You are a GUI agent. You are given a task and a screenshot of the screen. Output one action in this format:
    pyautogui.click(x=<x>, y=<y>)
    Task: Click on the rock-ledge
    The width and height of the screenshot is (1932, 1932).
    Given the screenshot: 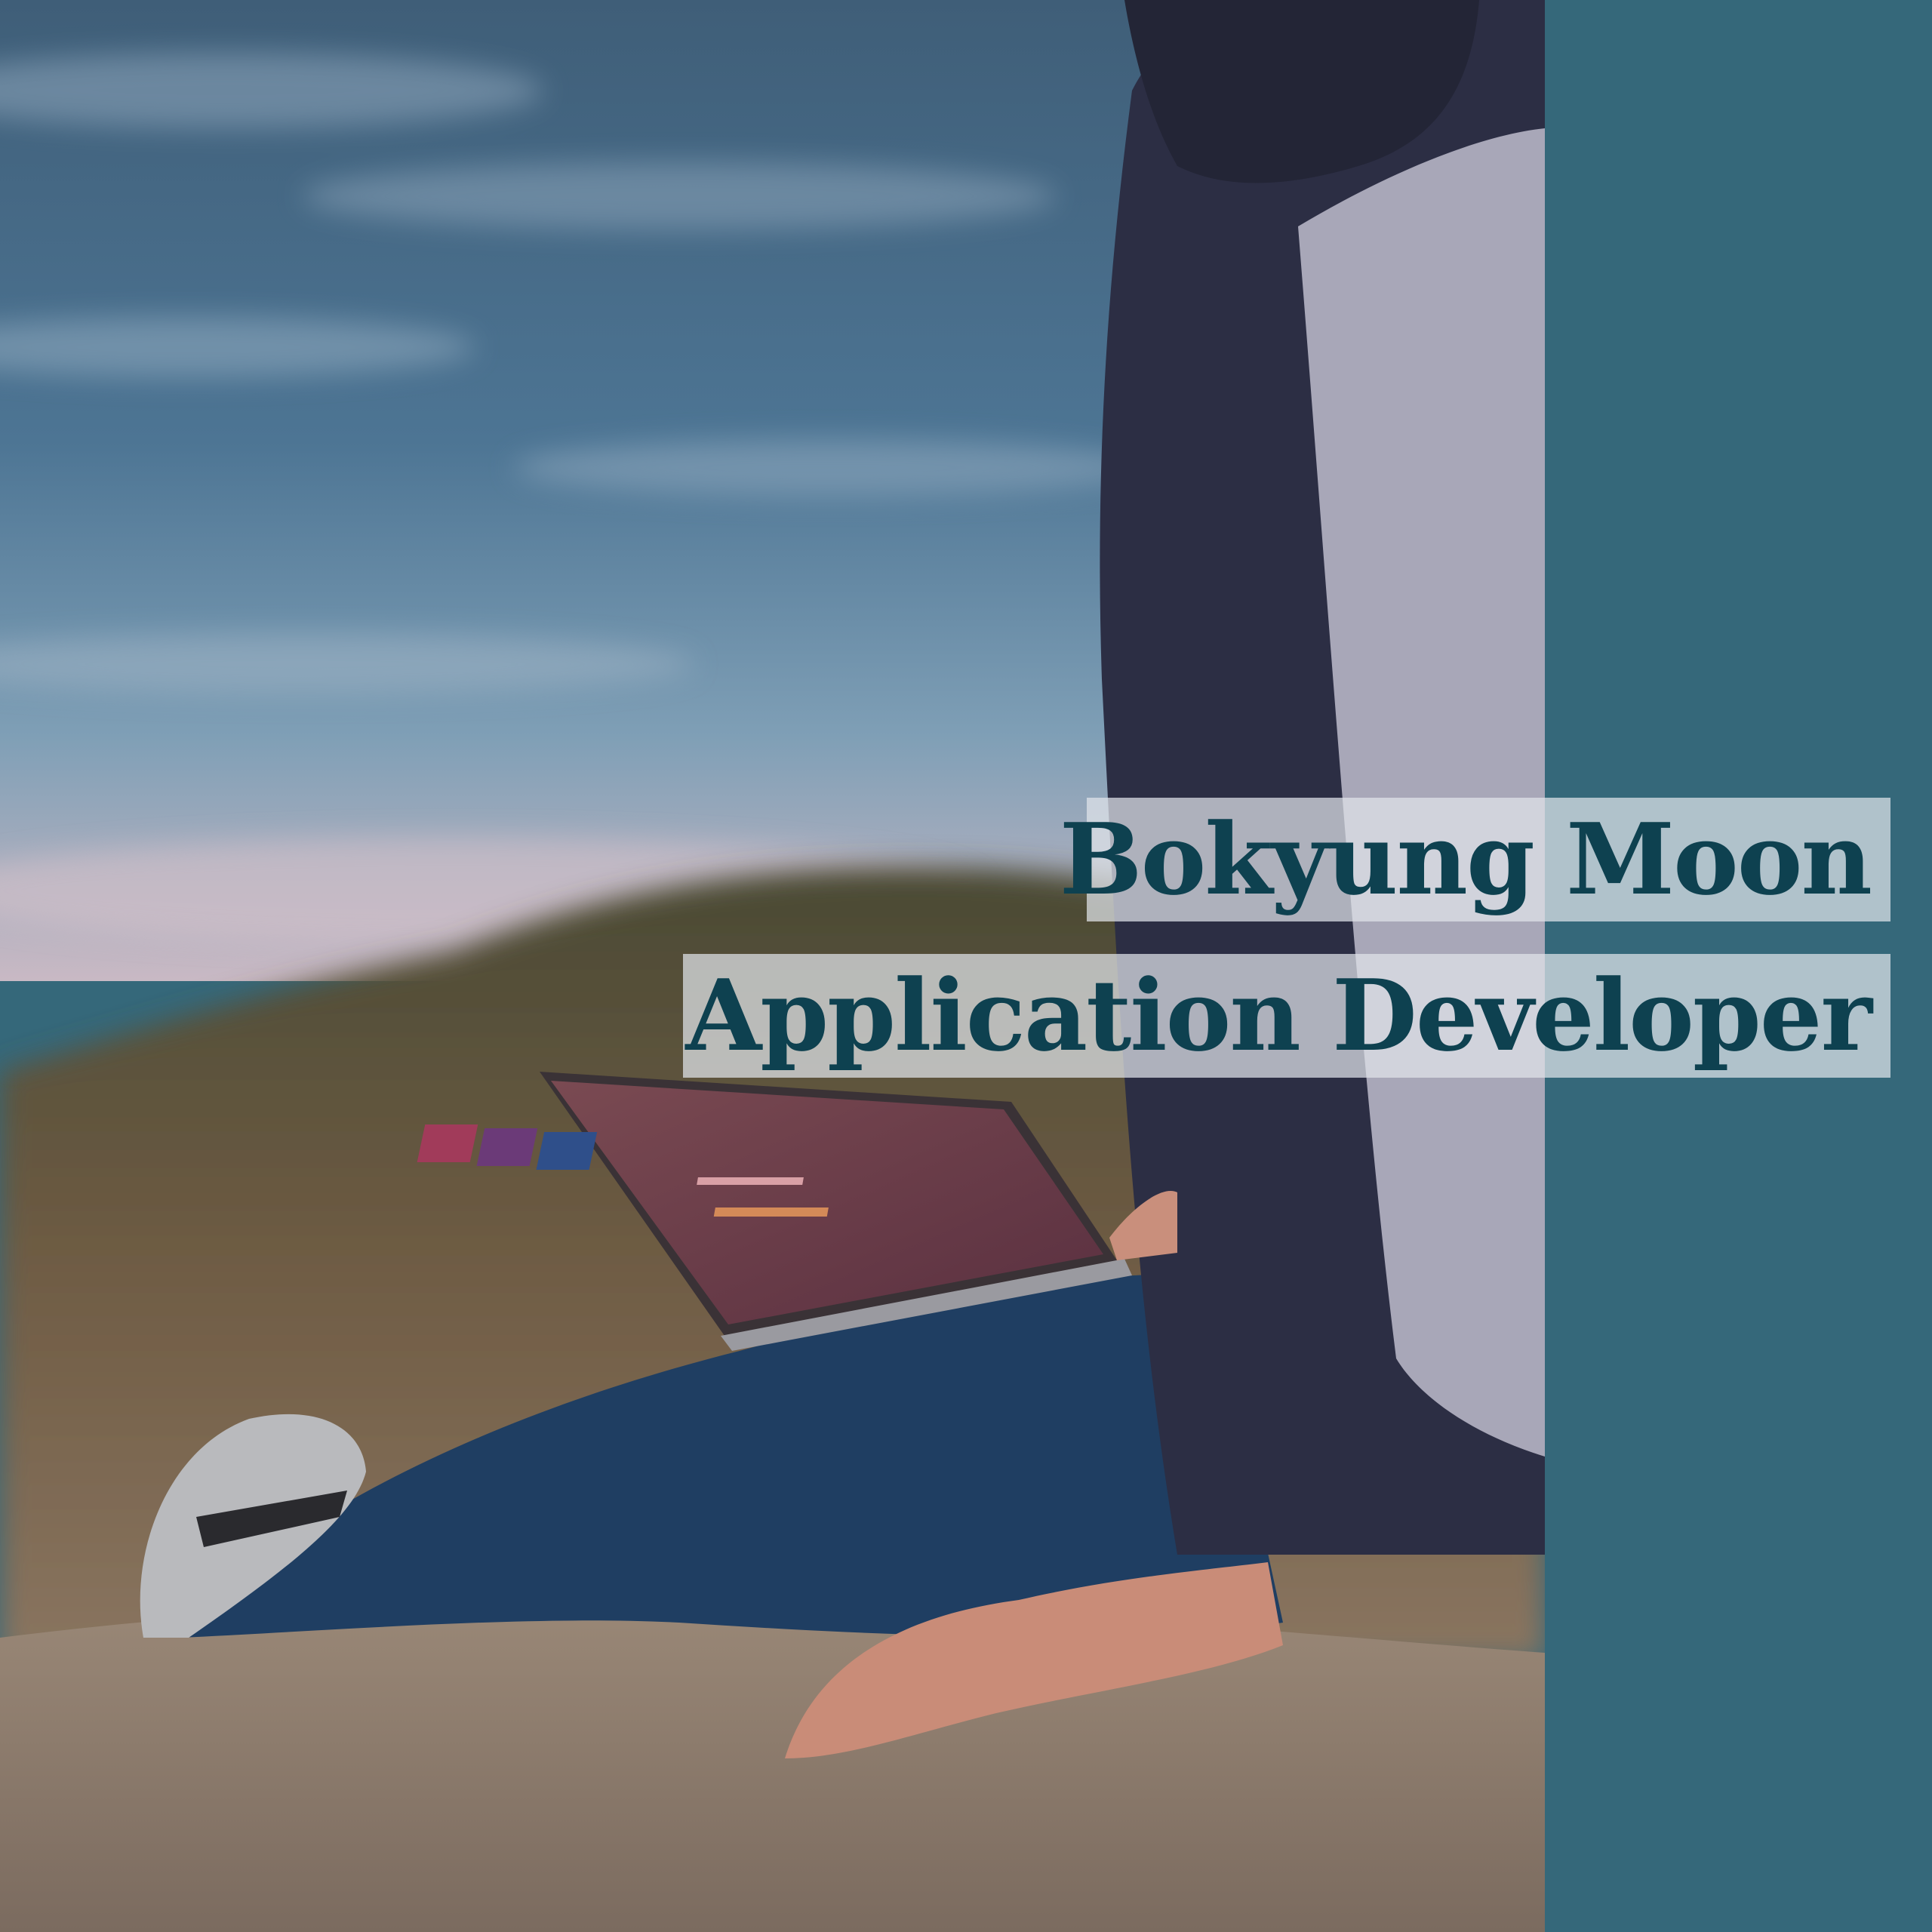 What is the action you would take?
    pyautogui.click(x=772, y=1765)
    